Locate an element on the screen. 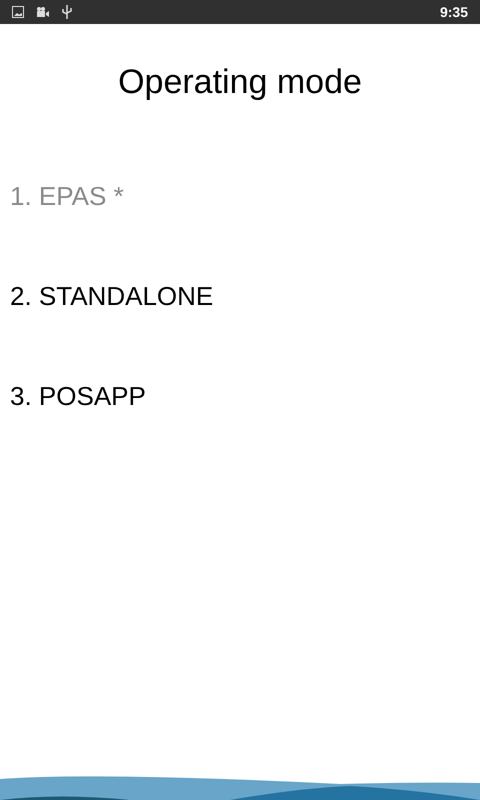 The width and height of the screenshot is (480, 800). clock: 9:35 is located at coordinates (454, 12).